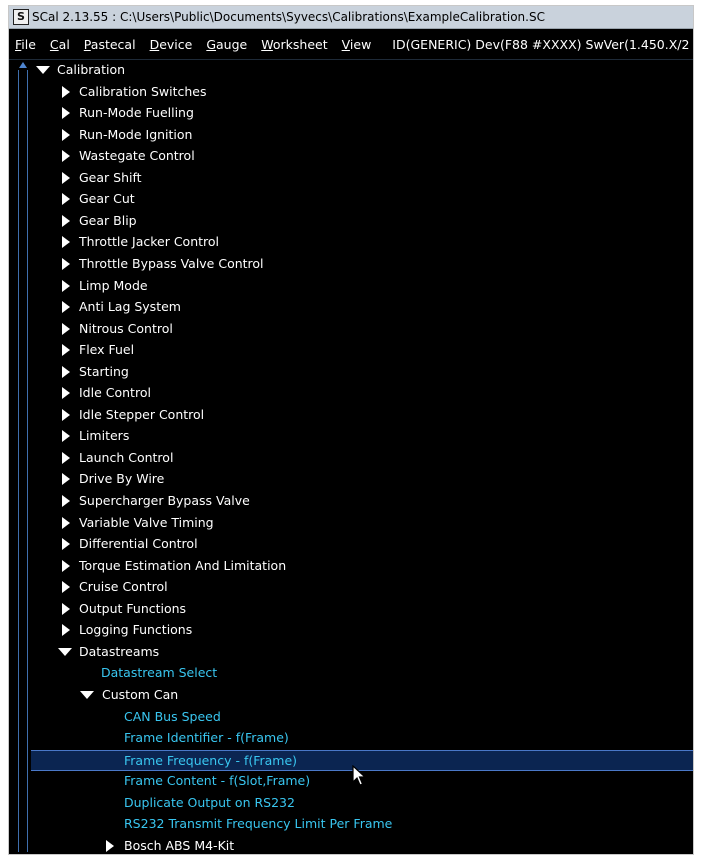 The width and height of the screenshot is (703, 858). Describe the element at coordinates (351, 372) in the screenshot. I see `tree-group-item: Starting` at that location.